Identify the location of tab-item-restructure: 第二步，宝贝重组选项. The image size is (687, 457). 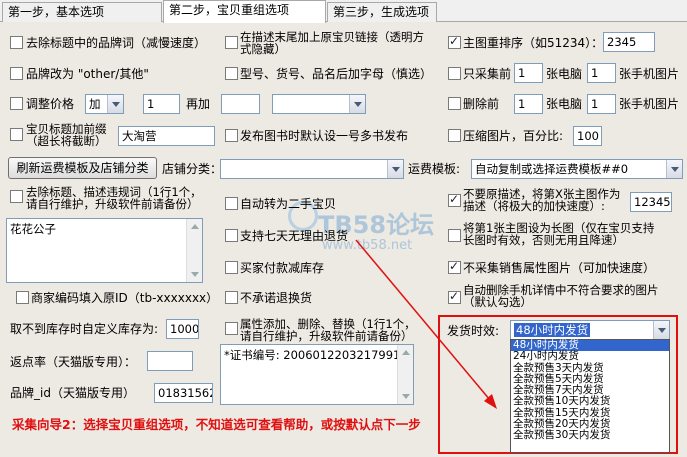
(244, 11).